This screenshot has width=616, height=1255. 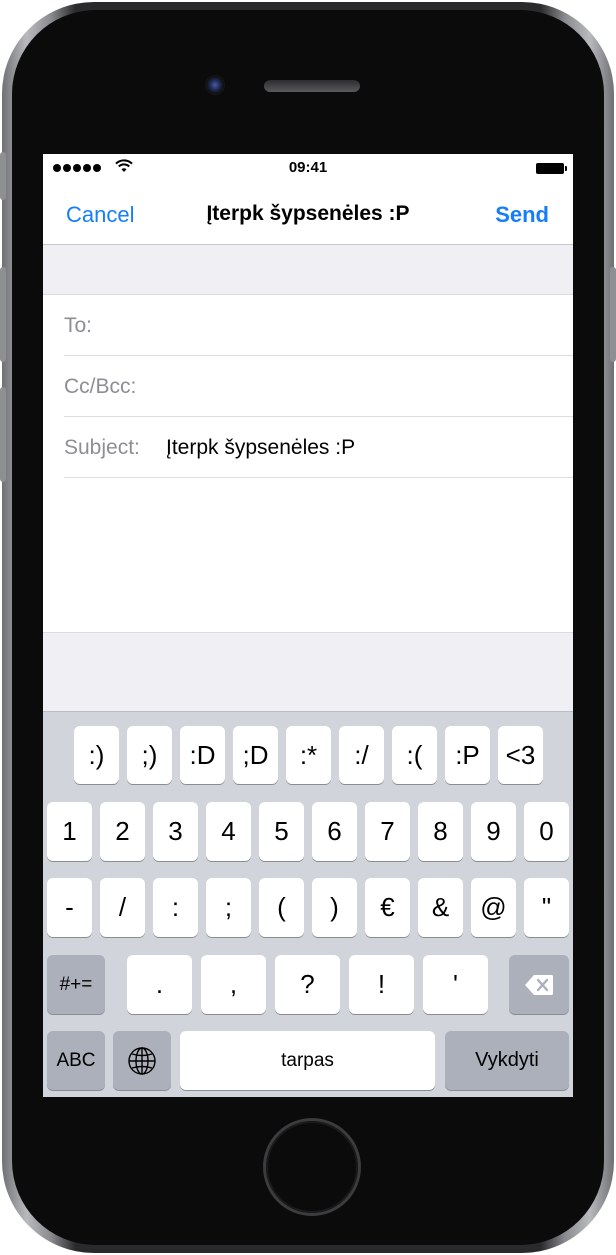 I want to click on key-colon: :, so click(x=175, y=907).